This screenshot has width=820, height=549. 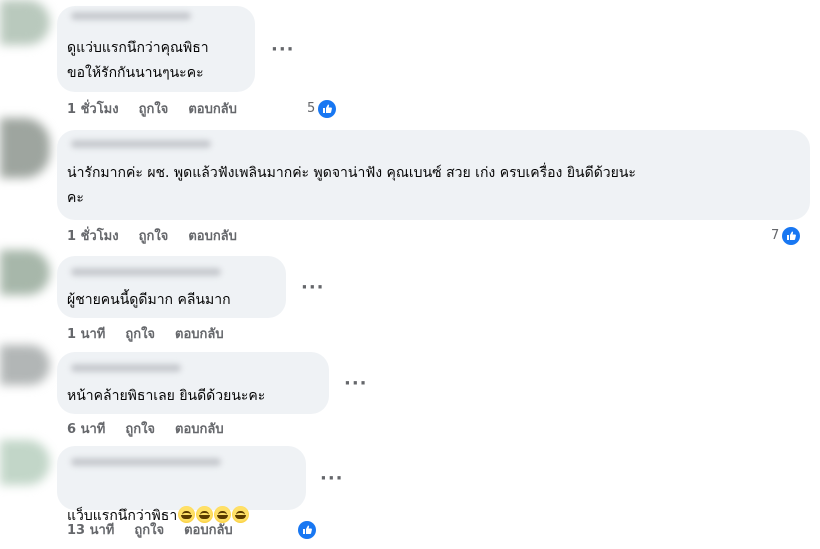 I want to click on comment-actions: 1 นาที ถูกใจ ตอบกลับ, so click(x=145, y=335).